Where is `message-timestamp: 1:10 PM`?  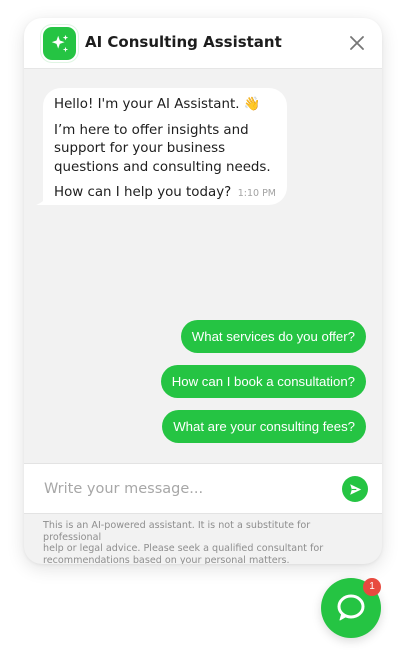
message-timestamp: 1:10 PM is located at coordinates (256, 193).